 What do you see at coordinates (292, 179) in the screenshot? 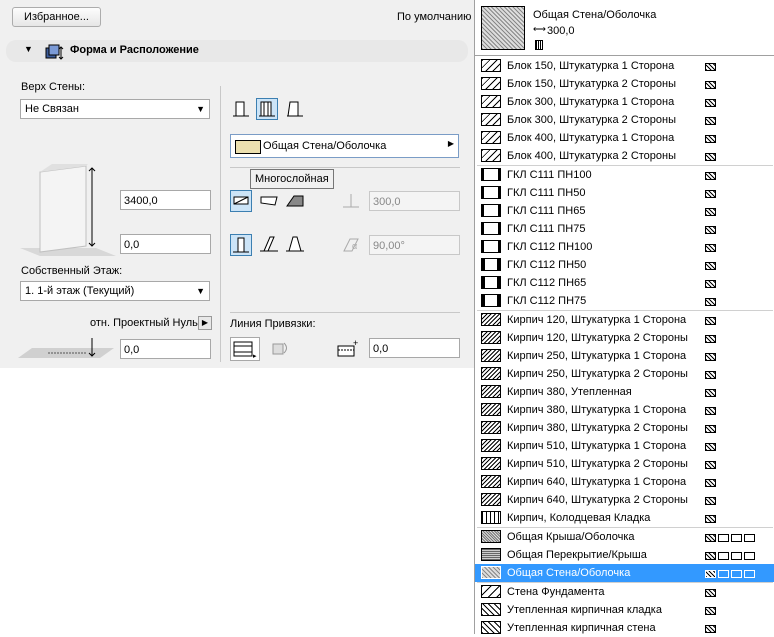
I see `composite-tooltip: Многослойная` at bounding box center [292, 179].